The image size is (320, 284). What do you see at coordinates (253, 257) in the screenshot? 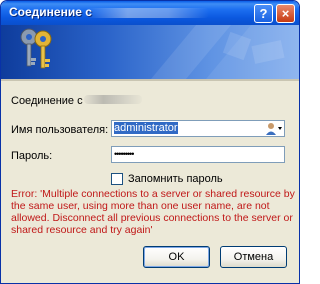
I see `cancel-button: Отмена` at bounding box center [253, 257].